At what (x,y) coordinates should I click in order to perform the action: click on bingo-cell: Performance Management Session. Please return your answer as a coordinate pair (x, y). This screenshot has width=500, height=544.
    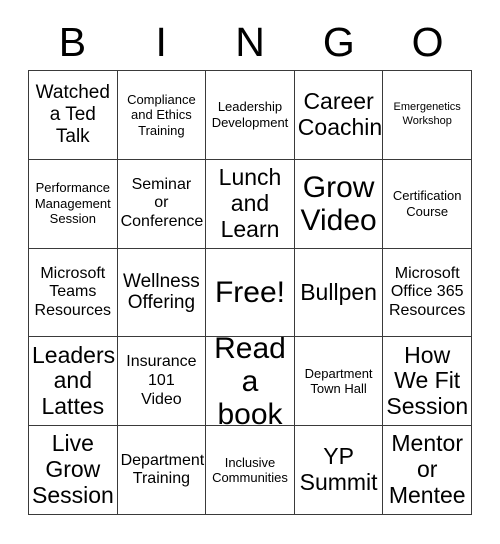
    Looking at the image, I should click on (73, 204).